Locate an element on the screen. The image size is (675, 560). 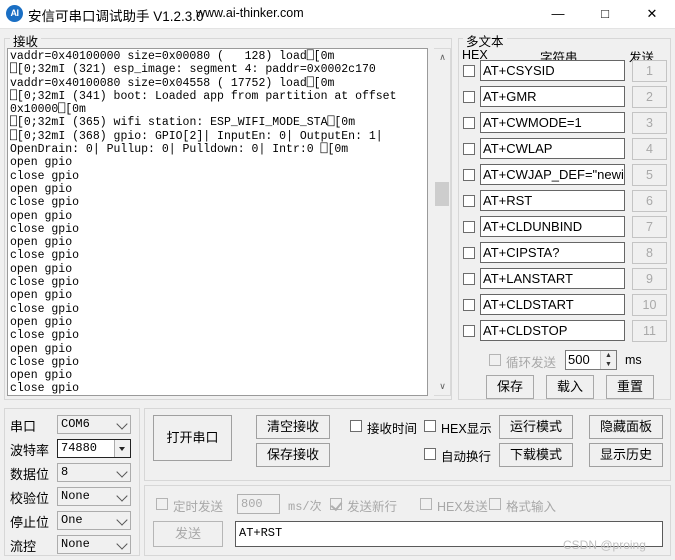
watermark-text: CSDN @proing is located at coordinates (604, 545).